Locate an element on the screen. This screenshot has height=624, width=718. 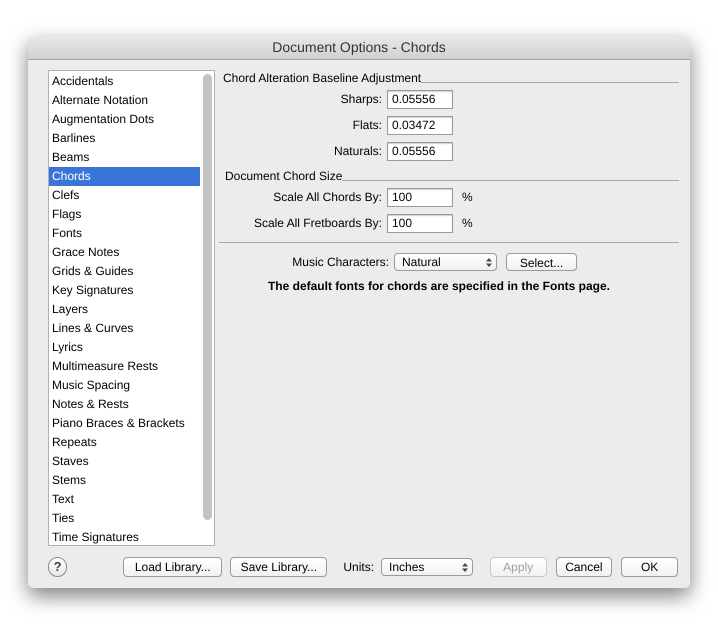
sidebar-item: Barlines is located at coordinates (124, 138).